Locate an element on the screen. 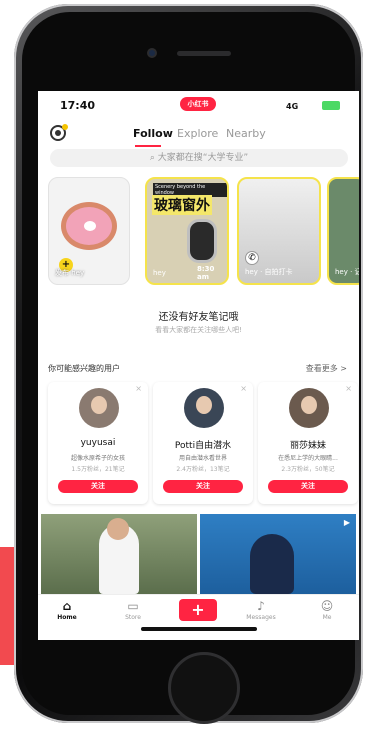 The image size is (369, 729). battery-icon is located at coordinates (331, 105).